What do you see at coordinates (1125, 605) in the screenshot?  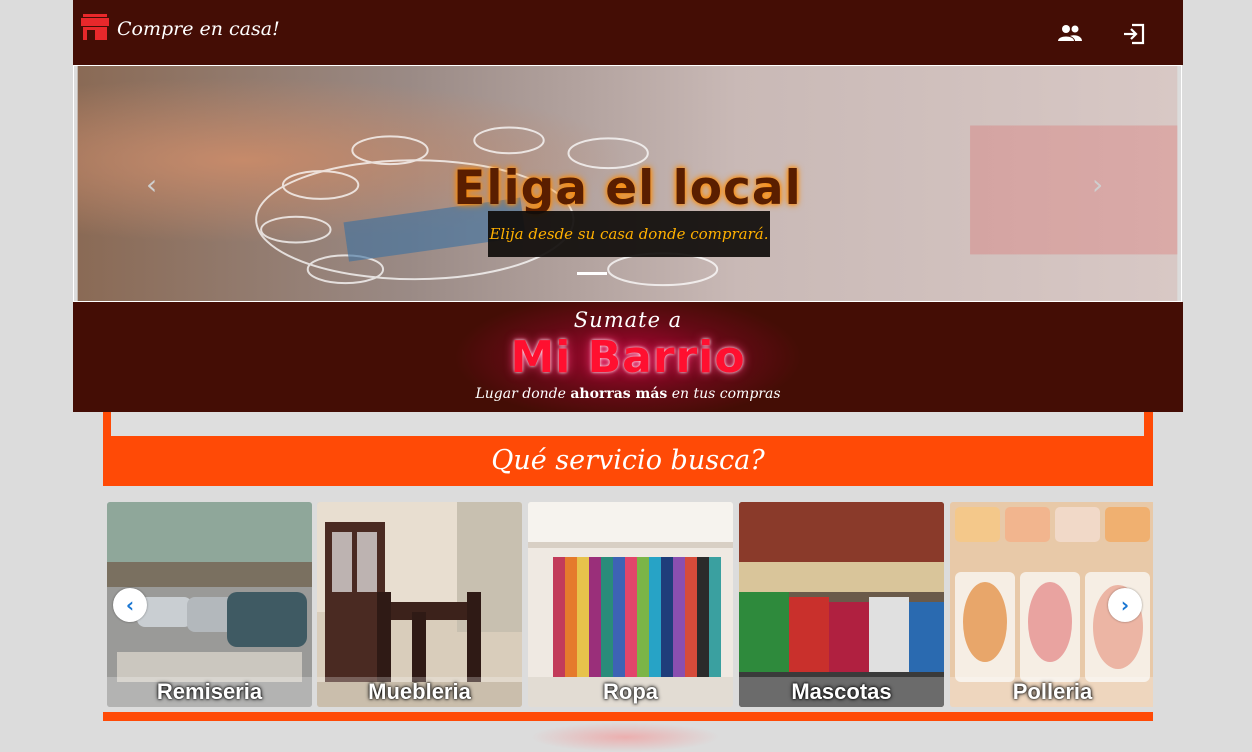 I see `services-next-button: ›` at bounding box center [1125, 605].